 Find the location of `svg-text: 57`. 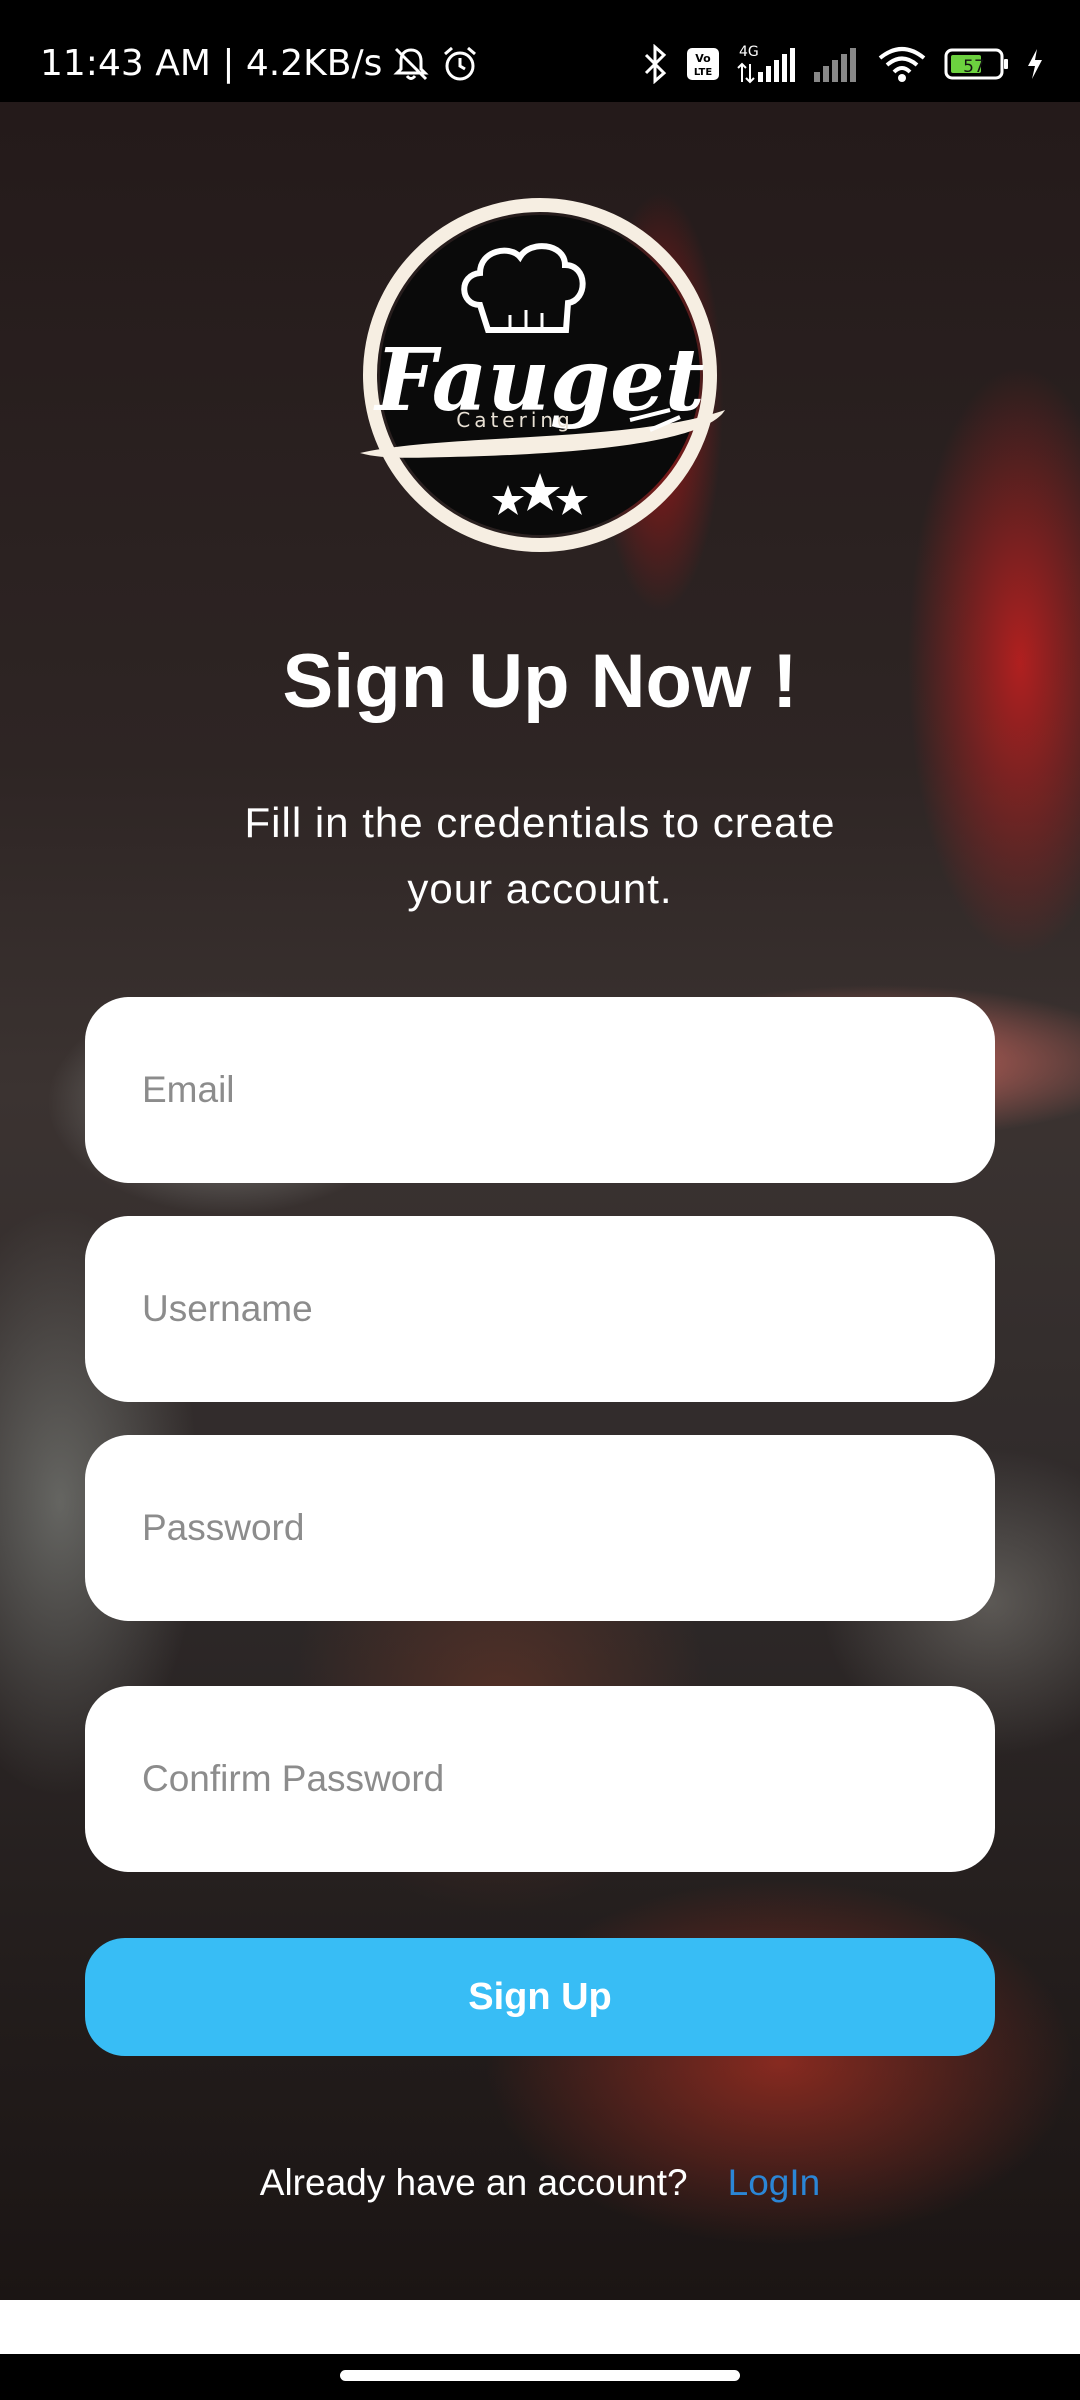

svg-text: 57 is located at coordinates (974, 67).